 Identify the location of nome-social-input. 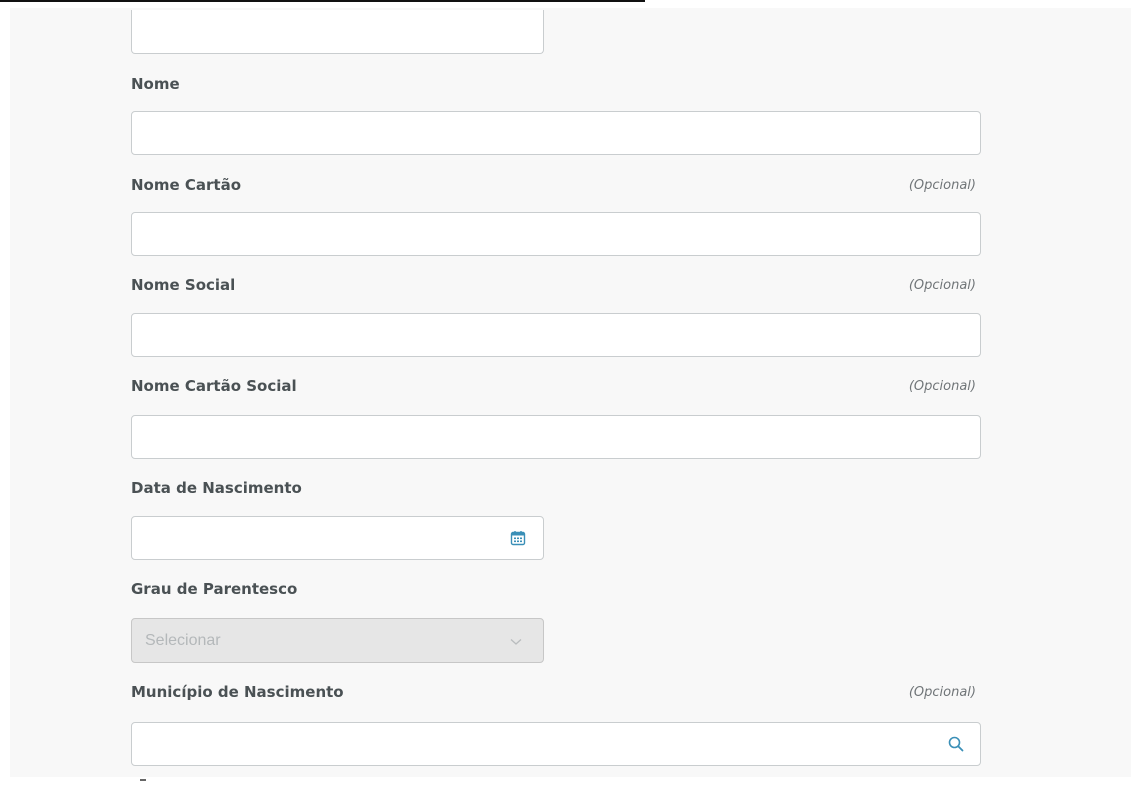
(556, 335).